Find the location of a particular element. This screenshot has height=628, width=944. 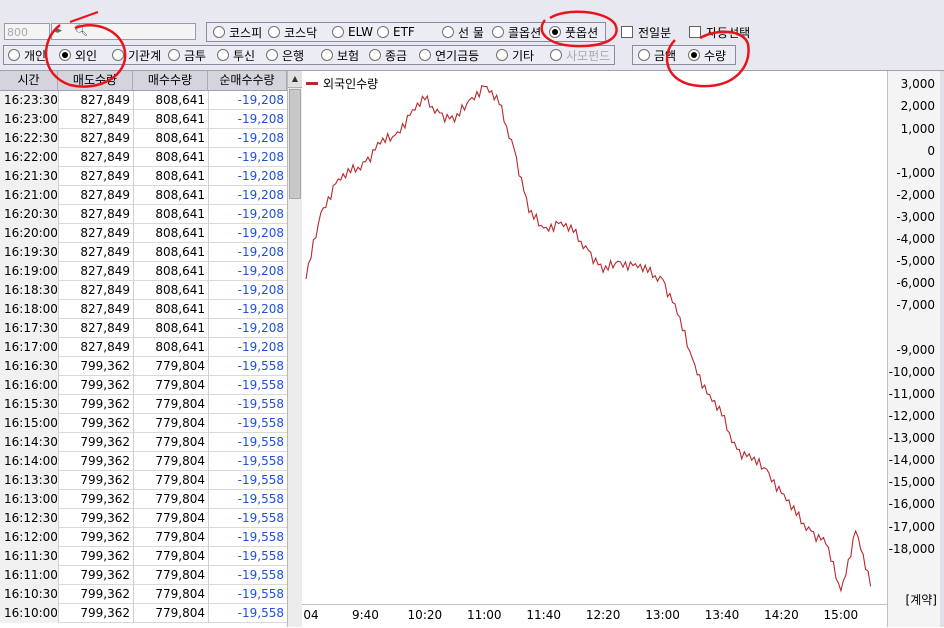

x-tick-label: 13:40 is located at coordinates (722, 615).